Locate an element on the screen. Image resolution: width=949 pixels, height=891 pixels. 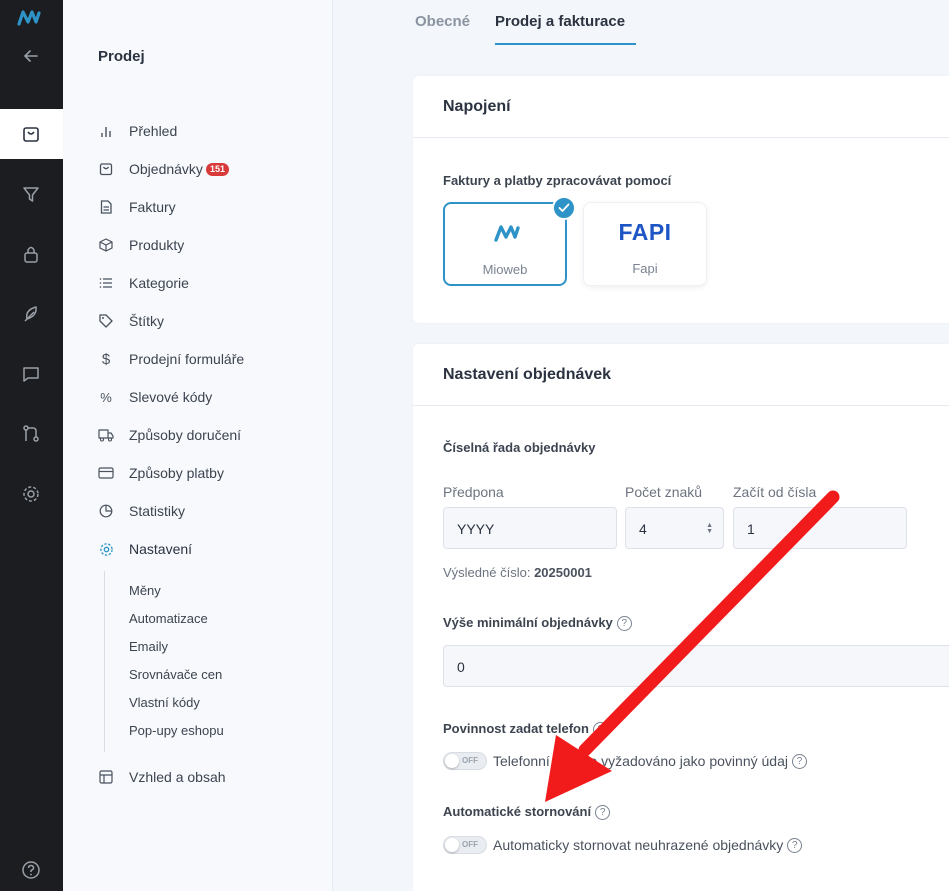
sidebar-item-statistics: Statistiky is located at coordinates (141, 511).